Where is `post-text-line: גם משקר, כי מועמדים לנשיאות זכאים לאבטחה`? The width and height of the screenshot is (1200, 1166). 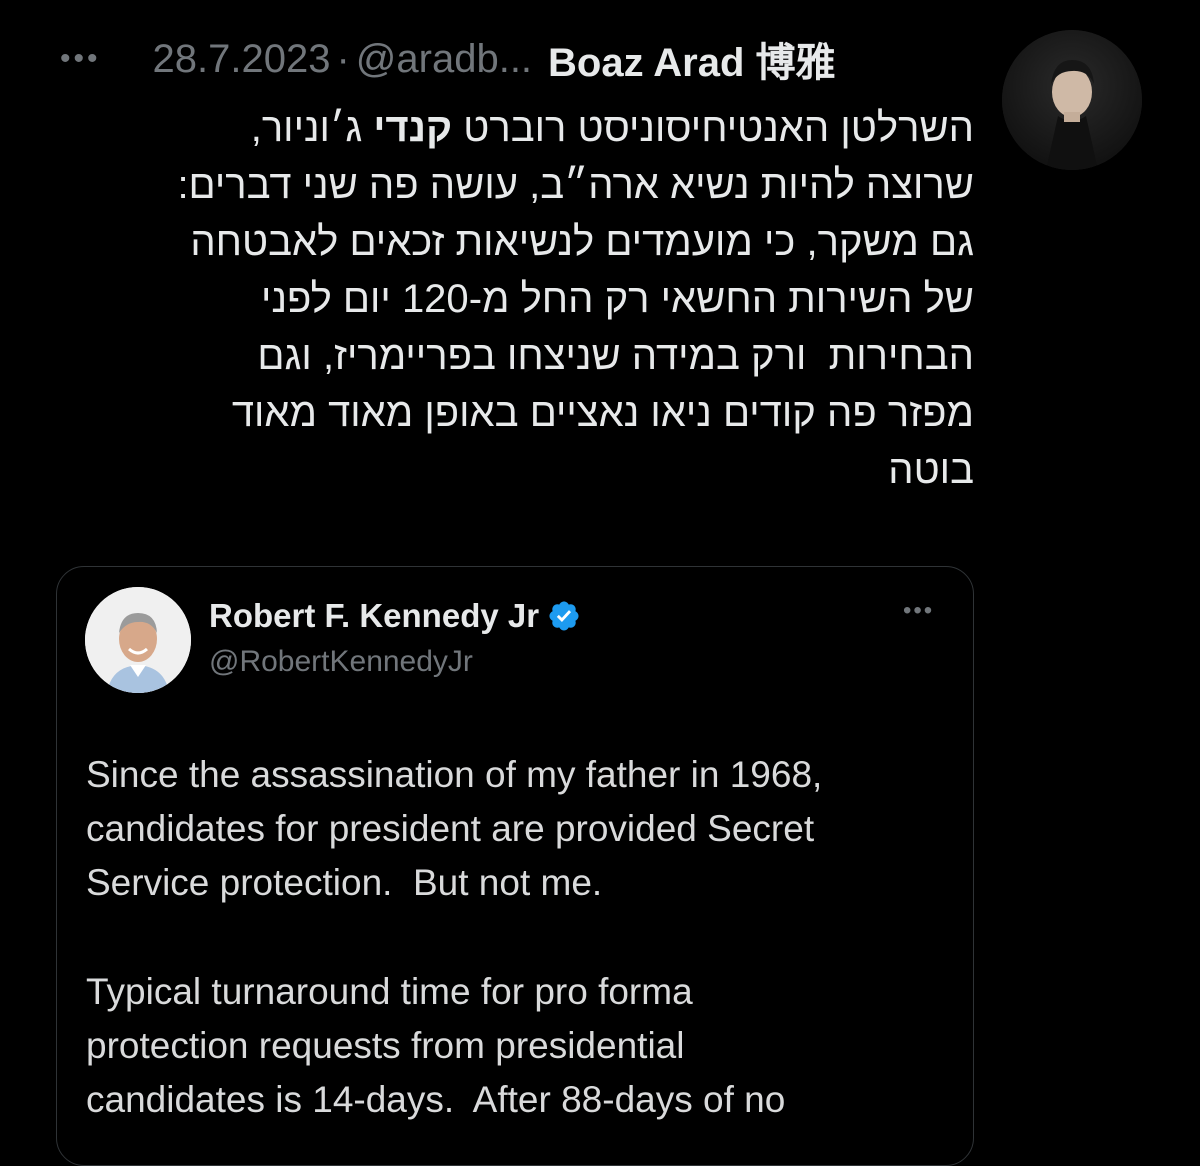
post-text-line: גם משקר, כי מועמדים לנשיאות זכאים לאבטחה is located at coordinates (582, 242).